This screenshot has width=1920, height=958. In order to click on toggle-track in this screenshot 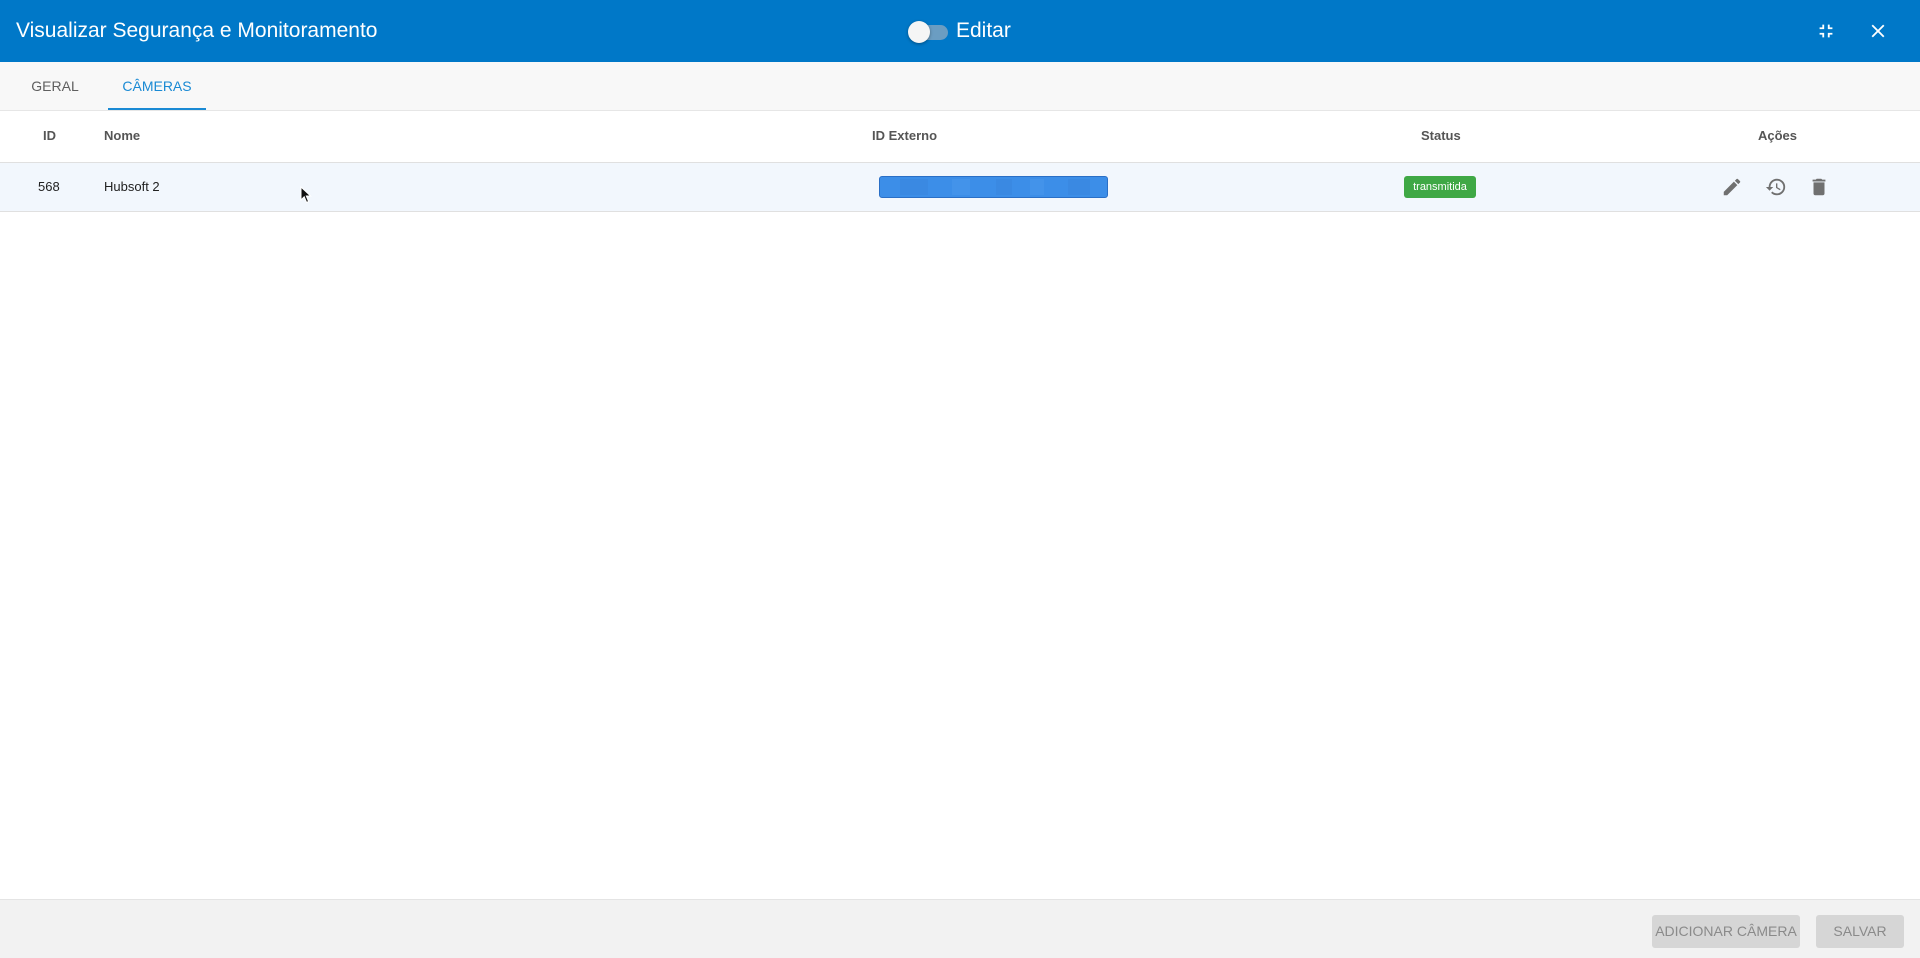, I will do `click(928, 31)`.